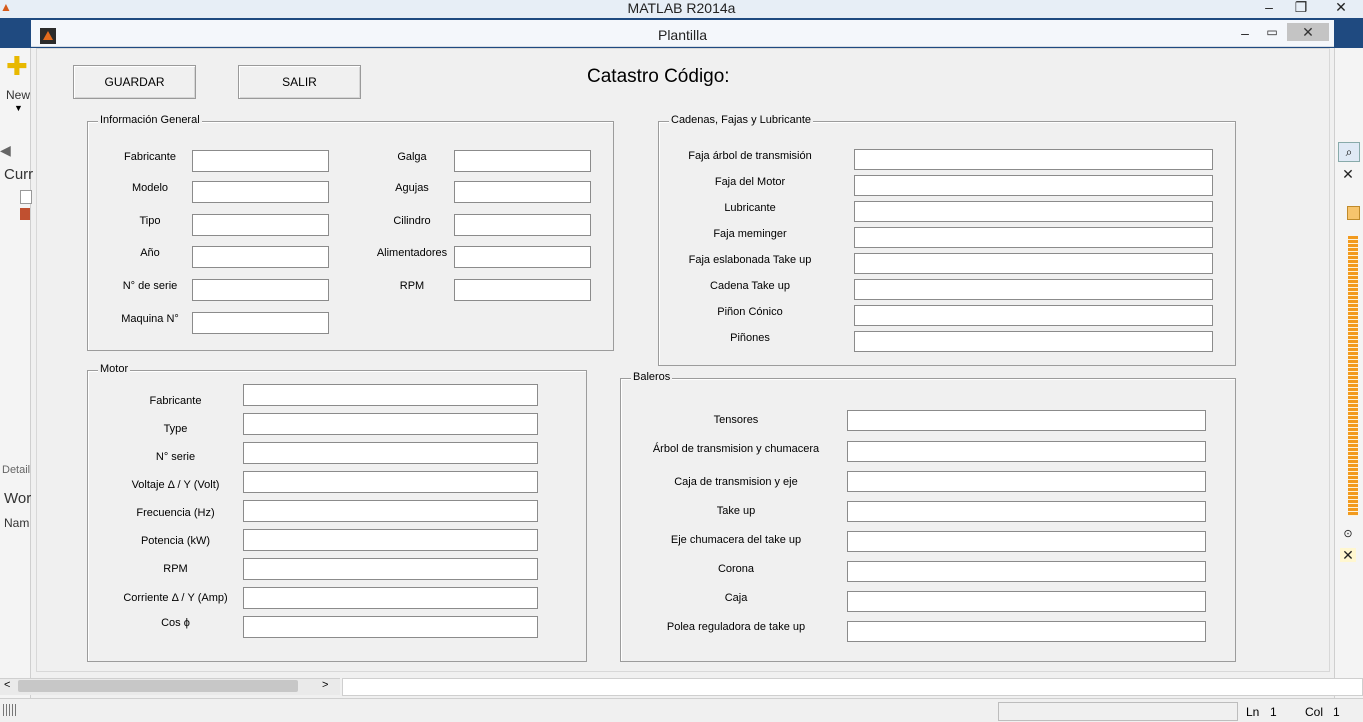 Image resolution: width=1363 pixels, height=722 pixels. What do you see at coordinates (260, 290) in the screenshot?
I see `general-input-serie` at bounding box center [260, 290].